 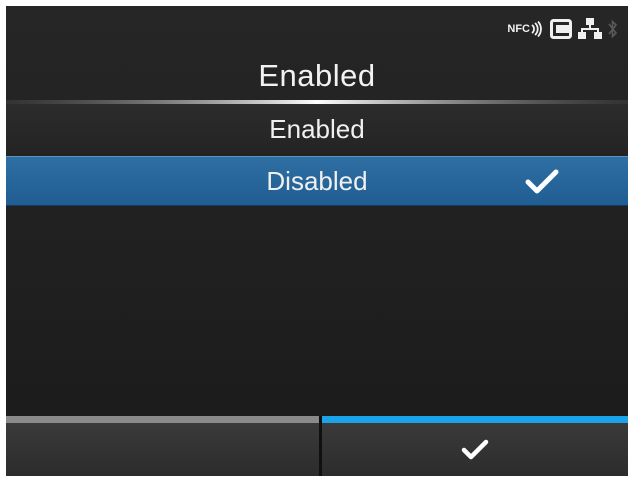 I want to click on confirm-softkey, so click(x=475, y=446).